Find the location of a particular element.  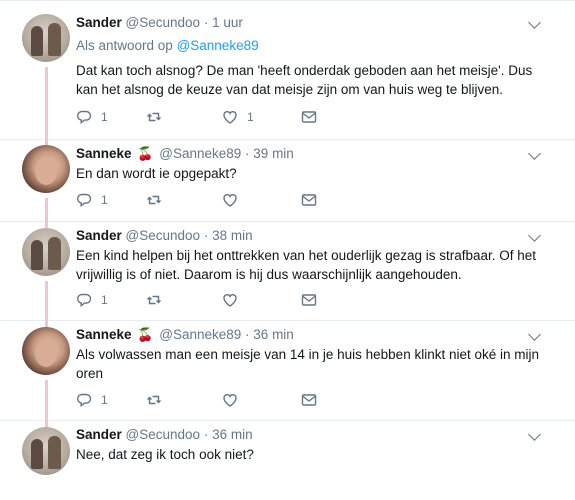

tweet-header: Sanneke 🍒 @Sanneke89 · 39 min is located at coordinates (185, 154).